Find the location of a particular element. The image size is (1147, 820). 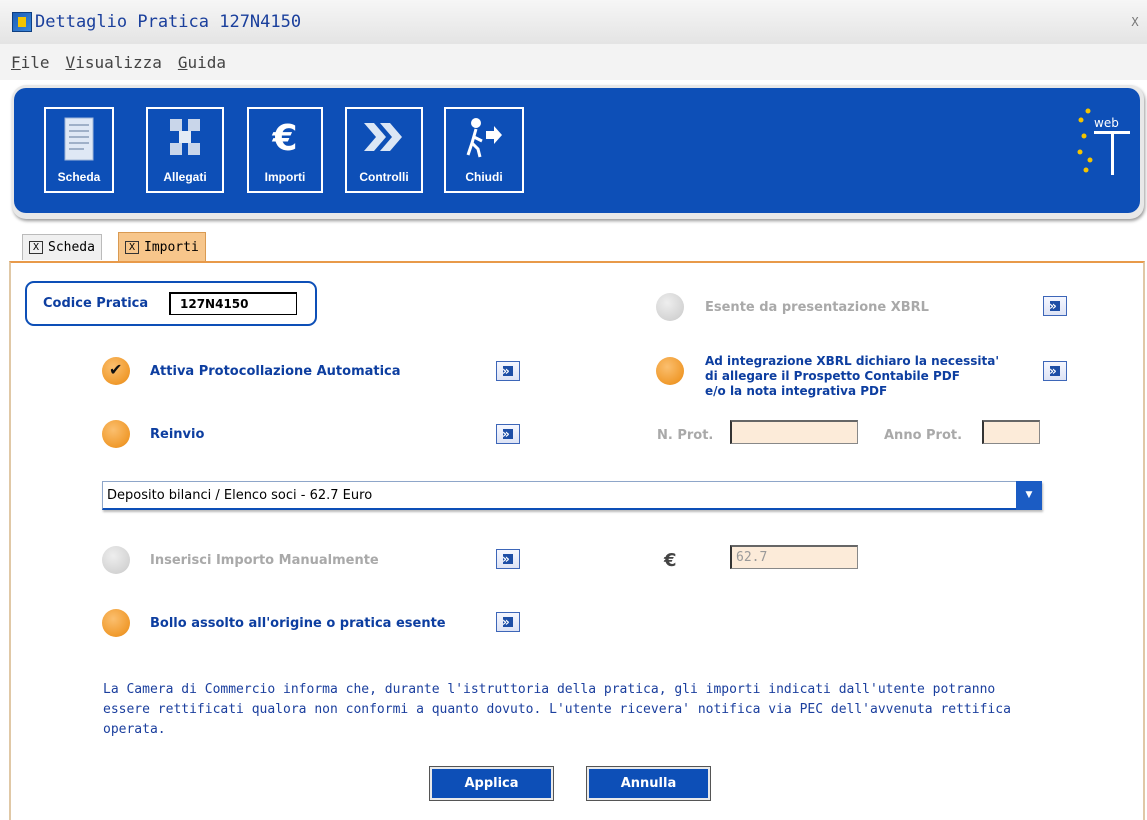

applica-button: Applica is located at coordinates (491, 783).